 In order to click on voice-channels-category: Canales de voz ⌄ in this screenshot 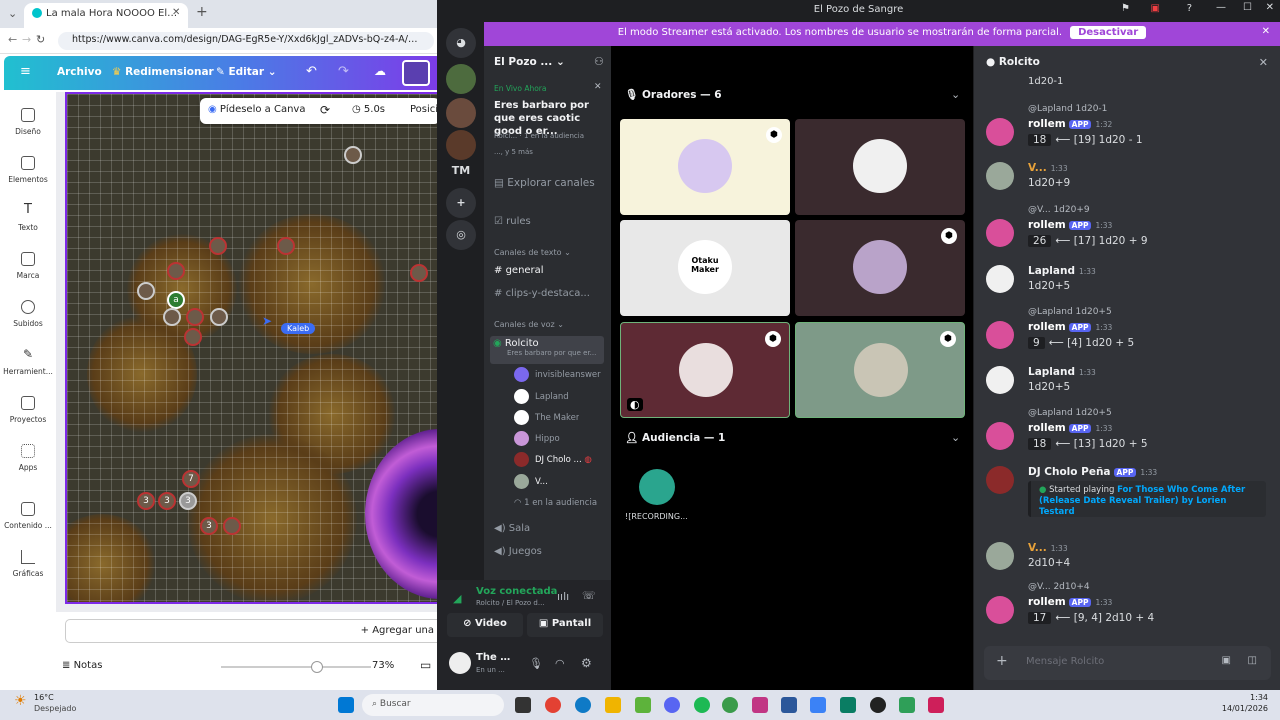, I will do `click(550, 324)`.